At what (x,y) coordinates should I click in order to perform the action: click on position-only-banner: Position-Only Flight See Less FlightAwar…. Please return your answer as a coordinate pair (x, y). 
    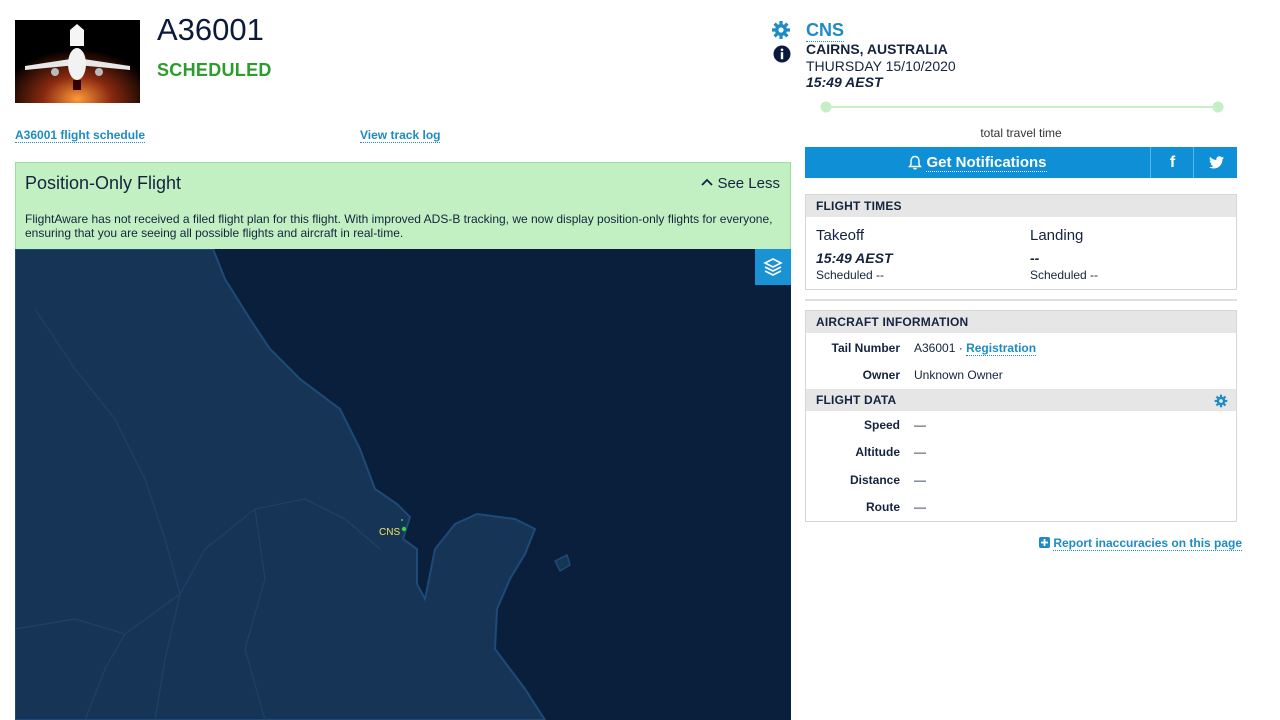
    Looking at the image, I should click on (403, 206).